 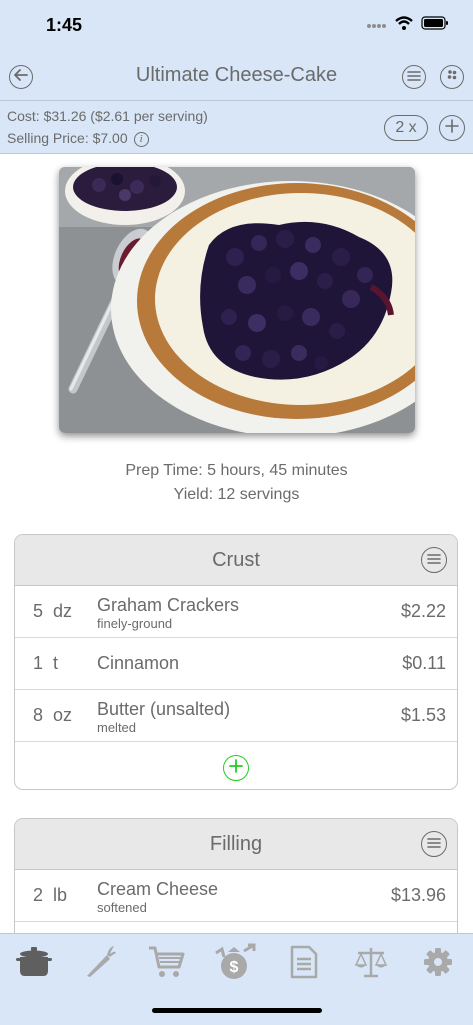 I want to click on tab-ingredients, so click(x=100, y=964).